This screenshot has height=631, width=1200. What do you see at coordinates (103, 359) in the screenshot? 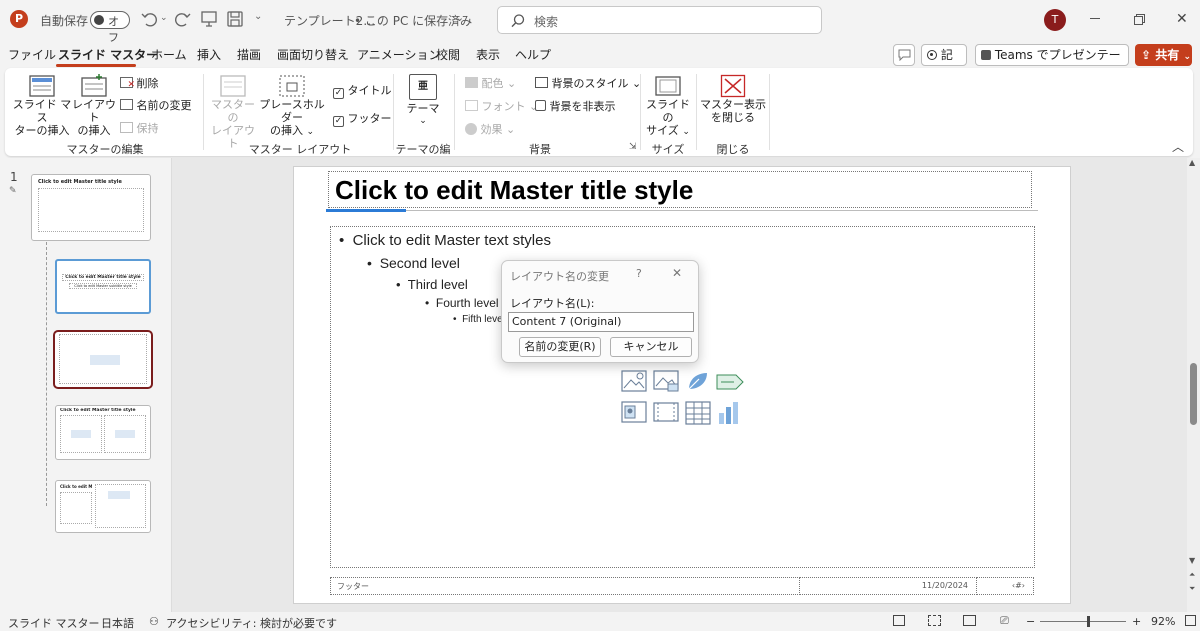
I see `thumbnail-content-layout-selected` at bounding box center [103, 359].